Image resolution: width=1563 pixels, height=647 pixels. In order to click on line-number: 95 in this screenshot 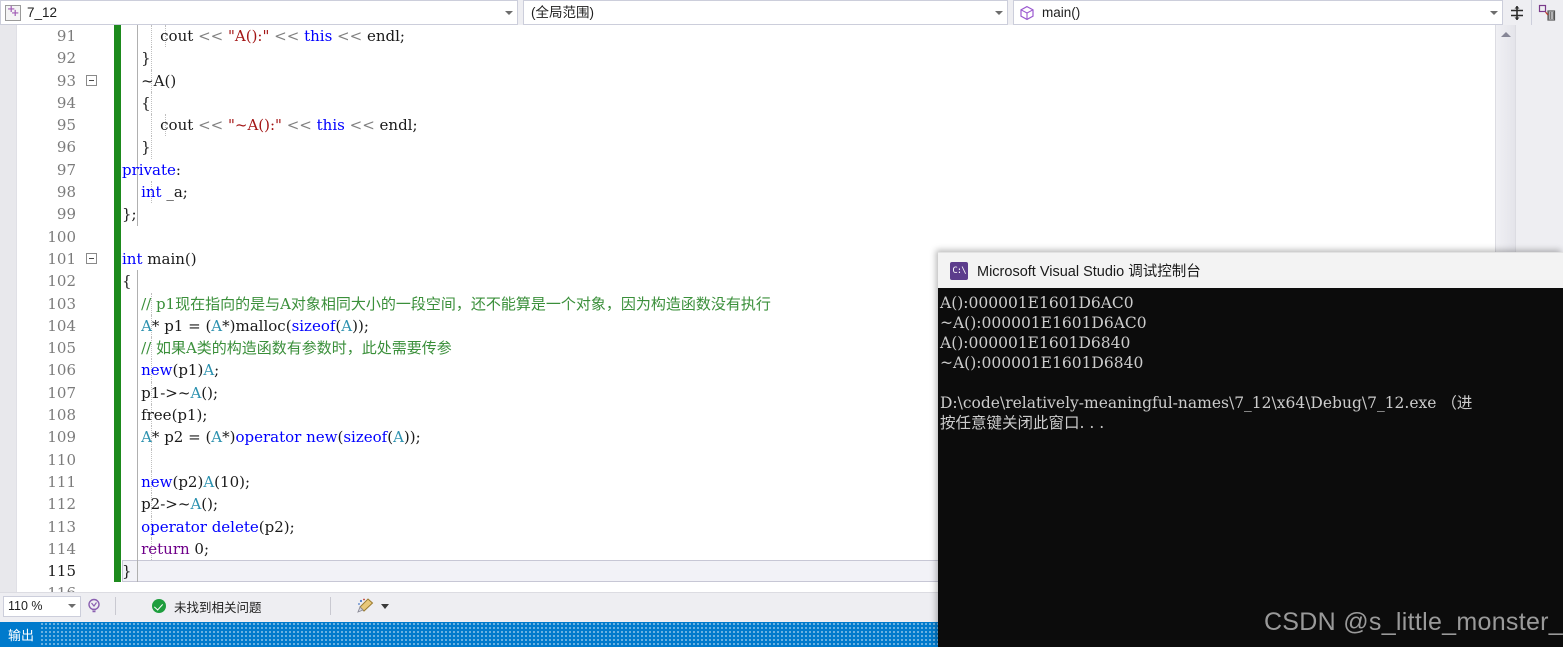, I will do `click(66, 125)`.